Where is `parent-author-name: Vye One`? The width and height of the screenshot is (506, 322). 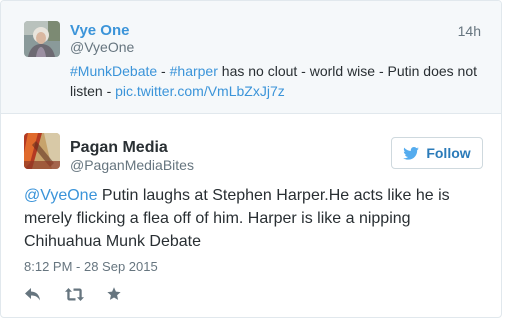 parent-author-name: Vye One is located at coordinates (99, 30).